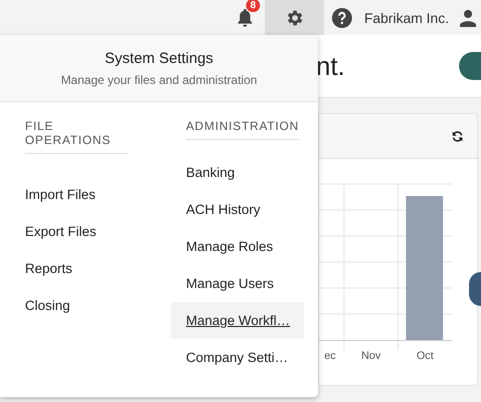 The image size is (481, 402). What do you see at coordinates (330, 356) in the screenshot?
I see `axis-label: ec` at bounding box center [330, 356].